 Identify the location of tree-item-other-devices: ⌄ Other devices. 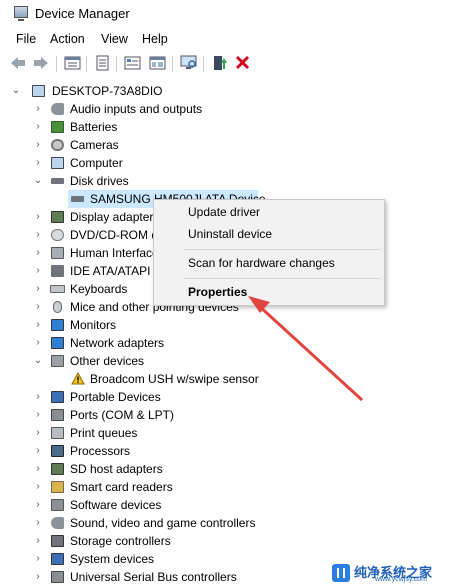
(228, 361).